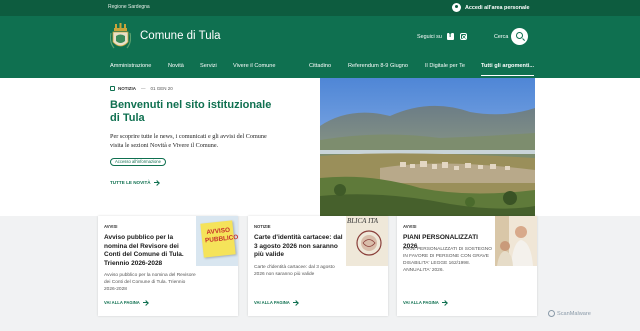 Image resolution: width=640 pixels, height=331 pixels. I want to click on all-news-label: TUTTE LE NOVITÀ, so click(130, 182).